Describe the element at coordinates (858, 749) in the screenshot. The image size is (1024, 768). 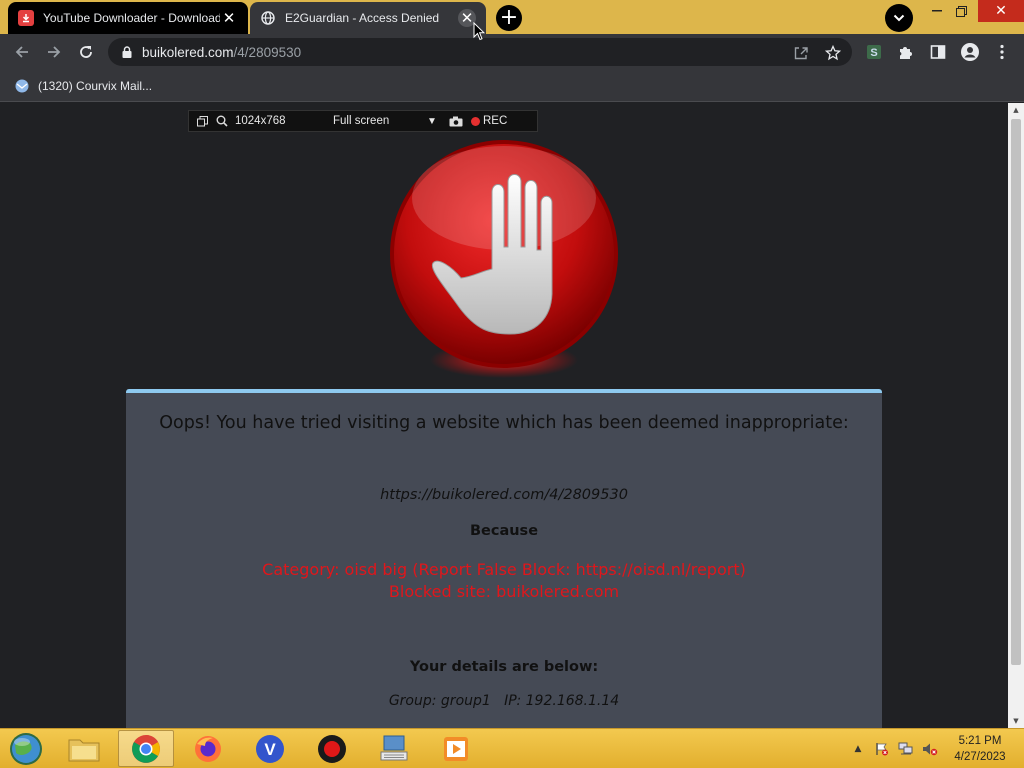
I see `show-hidden-icons: ▲` at that location.